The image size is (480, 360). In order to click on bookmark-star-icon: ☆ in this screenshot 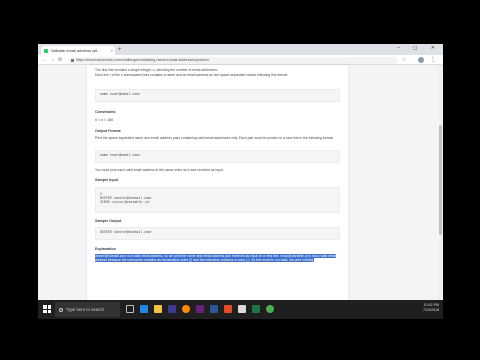, I will do `click(404, 60)`.